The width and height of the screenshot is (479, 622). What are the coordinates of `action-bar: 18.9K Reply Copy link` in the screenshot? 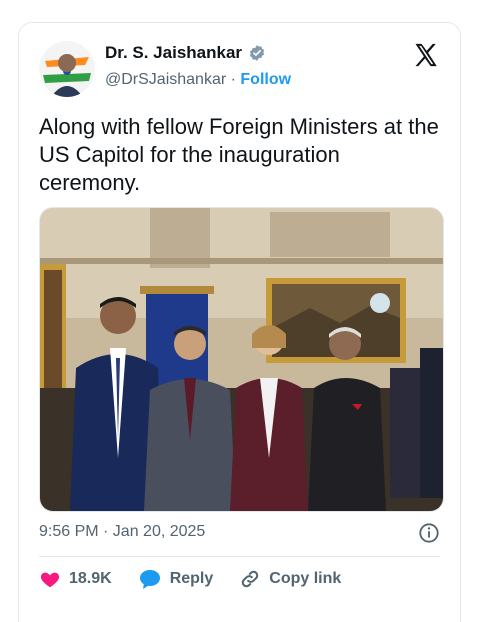 It's located at (203, 579).